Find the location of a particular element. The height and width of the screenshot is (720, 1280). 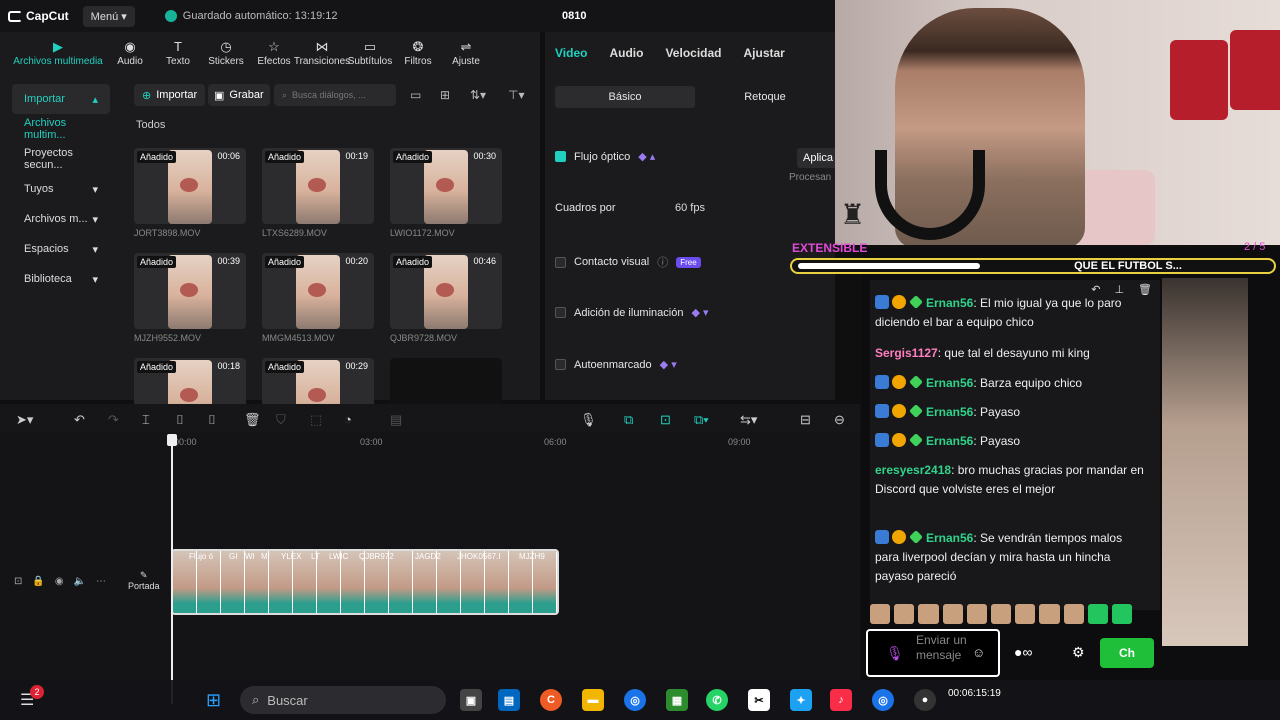

tool-sticker: ◷ Stickers is located at coordinates (226, 53).